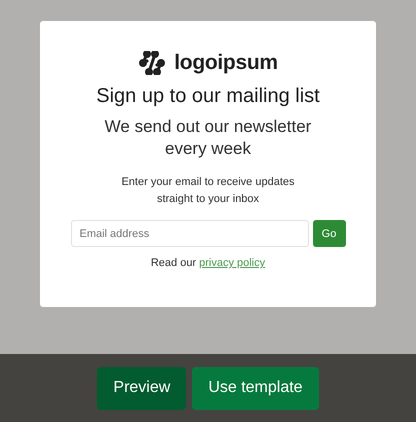 Image resolution: width=416 pixels, height=422 pixels. Describe the element at coordinates (208, 191) in the screenshot. I see `signup-description: Enter your email to receive updates straight to your inbox` at that location.